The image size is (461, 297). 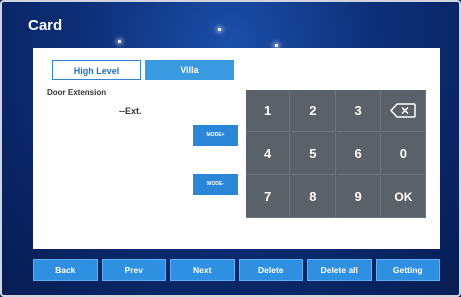 I want to click on door-extension-label: Door Extension, so click(x=77, y=92).